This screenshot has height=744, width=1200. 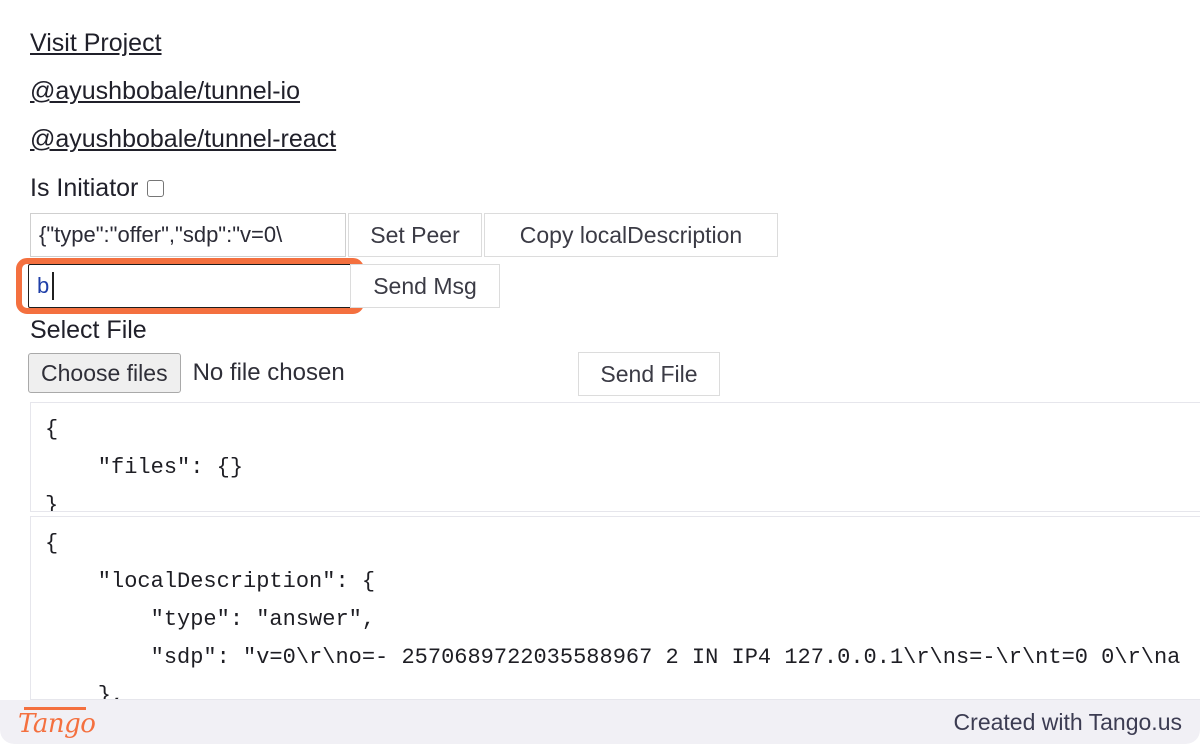 I want to click on choose-files-button: Choose files, so click(x=104, y=373).